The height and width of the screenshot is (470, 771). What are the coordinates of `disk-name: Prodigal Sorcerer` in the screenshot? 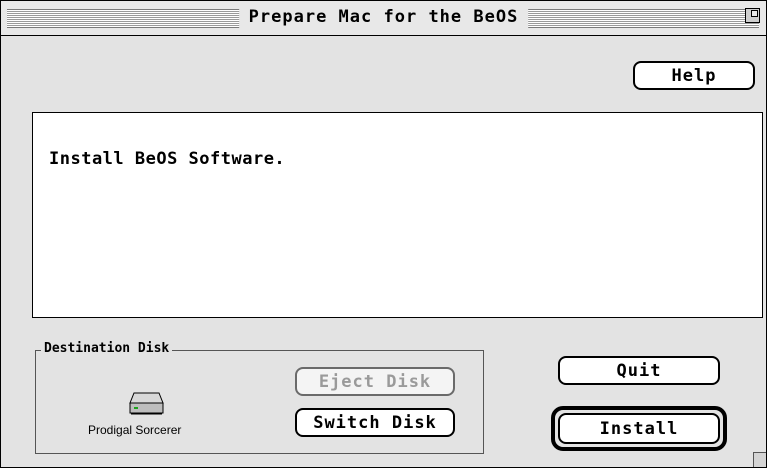 It's located at (135, 430).